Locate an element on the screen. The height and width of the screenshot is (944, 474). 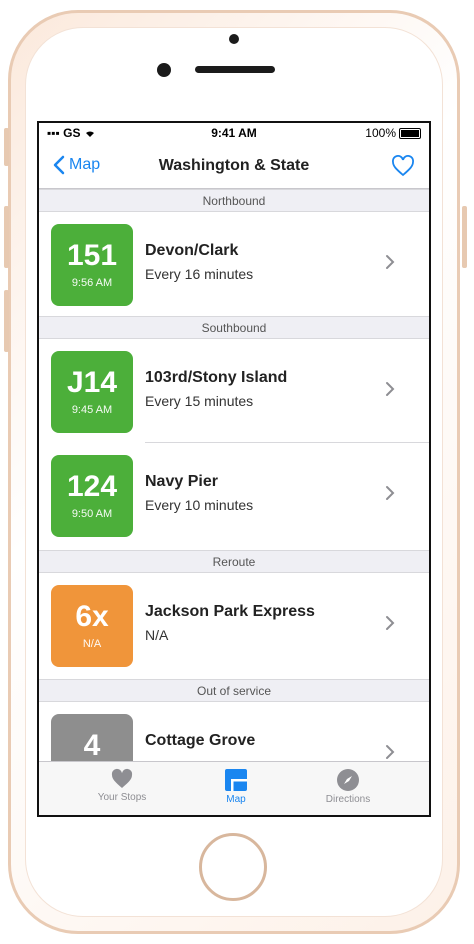
tab-map: Map is located at coordinates (236, 786).